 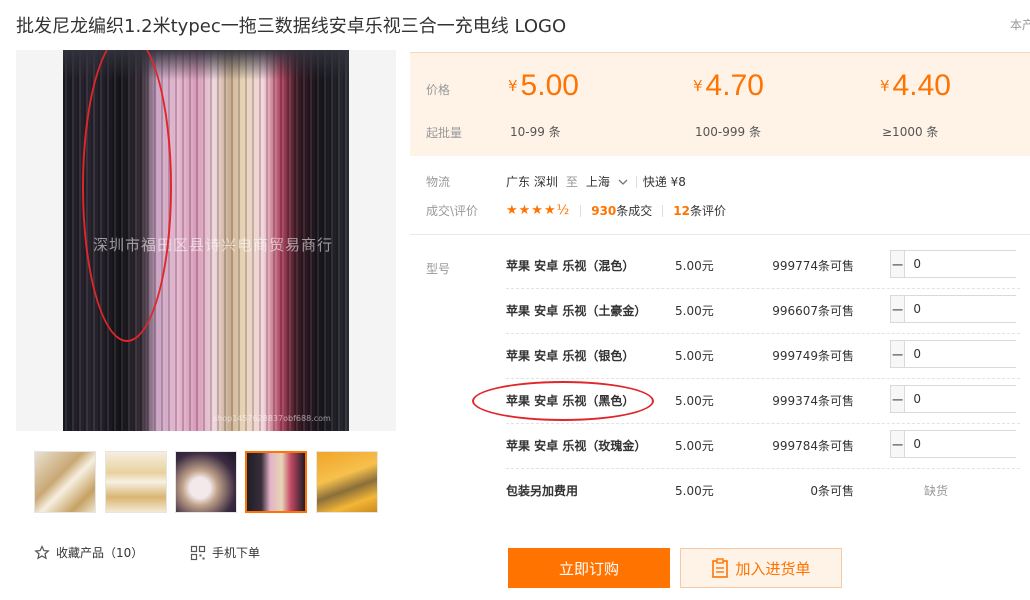 What do you see at coordinates (728, 132) in the screenshot?
I see `qty-range-2: 100-999 条` at bounding box center [728, 132].